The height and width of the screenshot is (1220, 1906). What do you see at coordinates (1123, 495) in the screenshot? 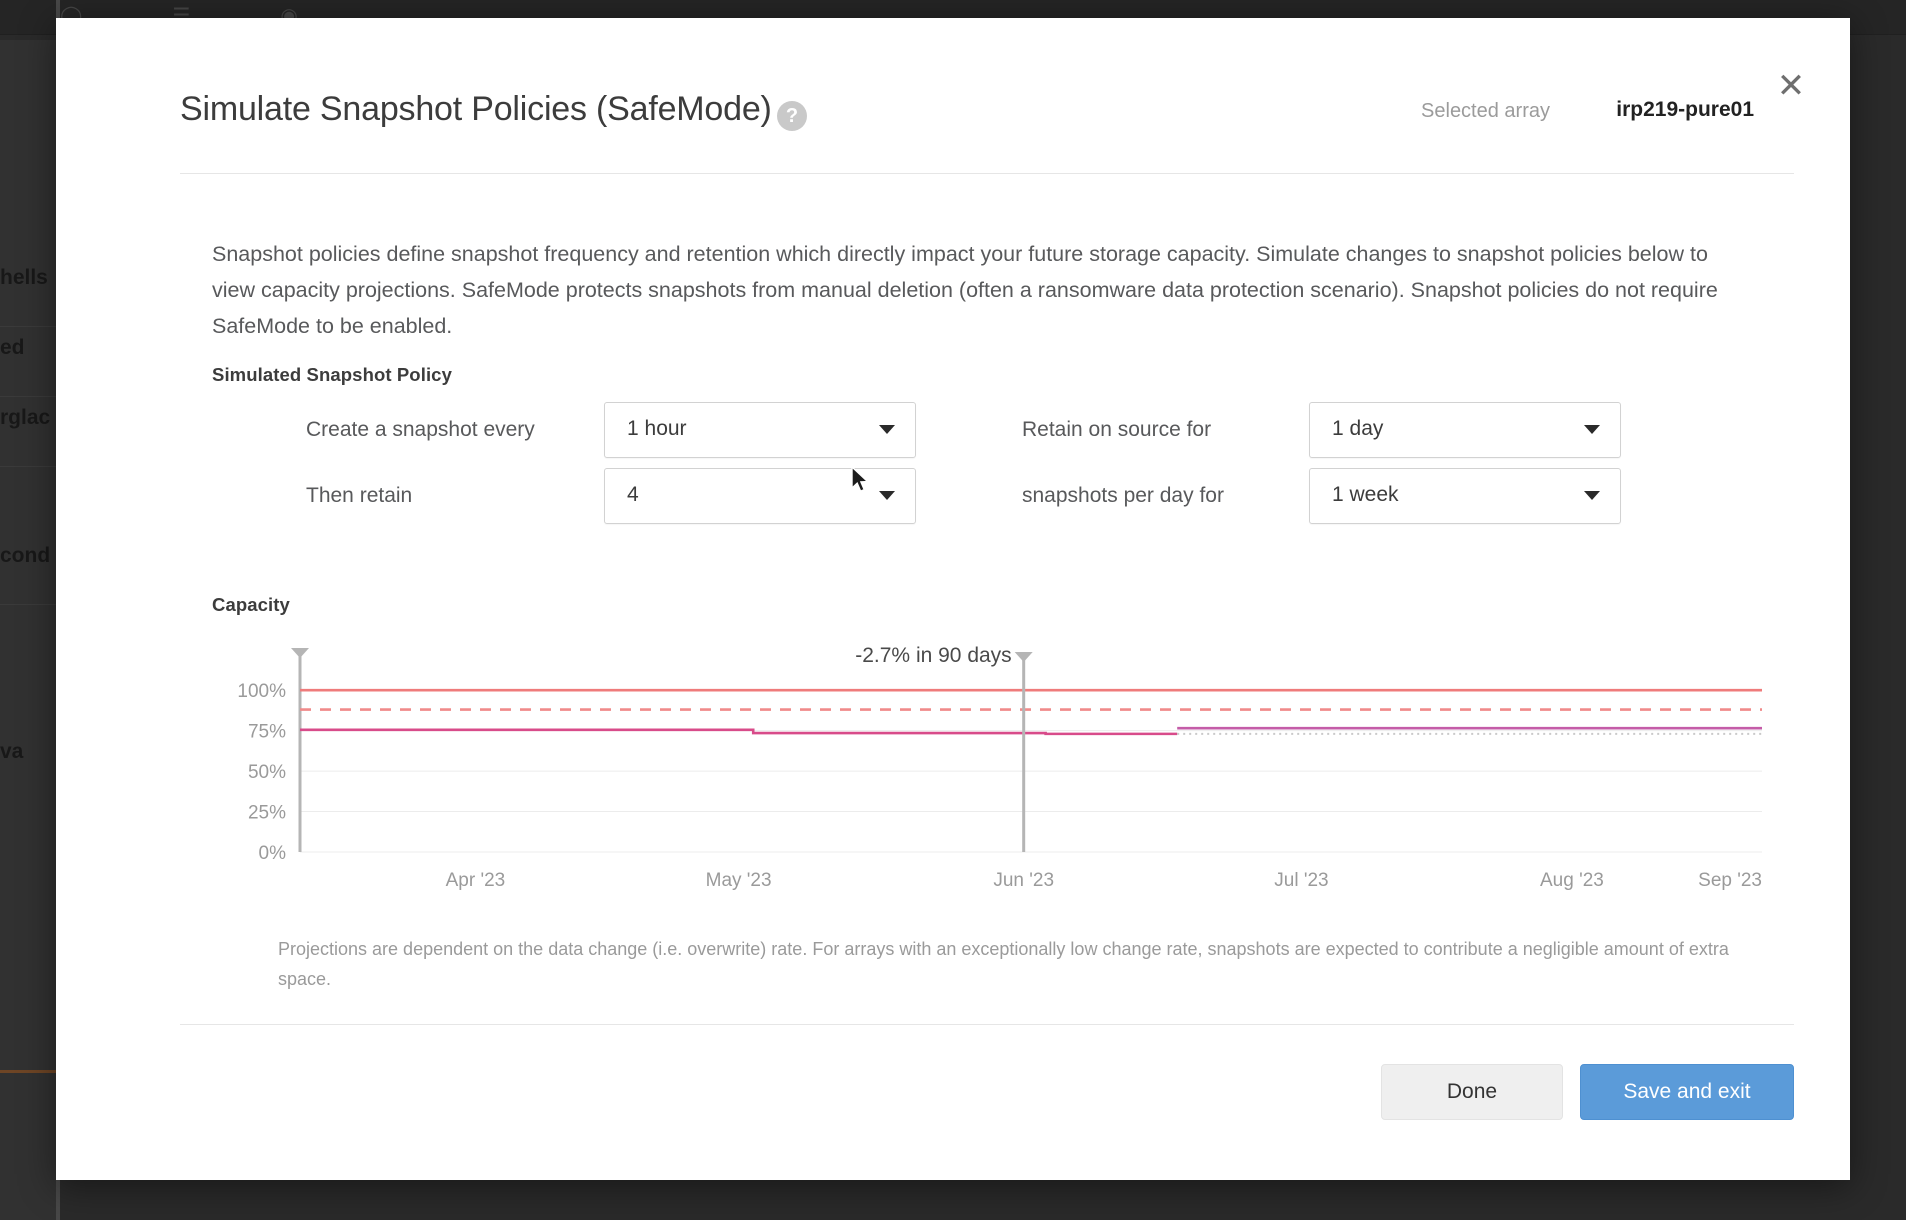
I see `snapshots-per-day-for-label: snapshots per day for` at bounding box center [1123, 495].